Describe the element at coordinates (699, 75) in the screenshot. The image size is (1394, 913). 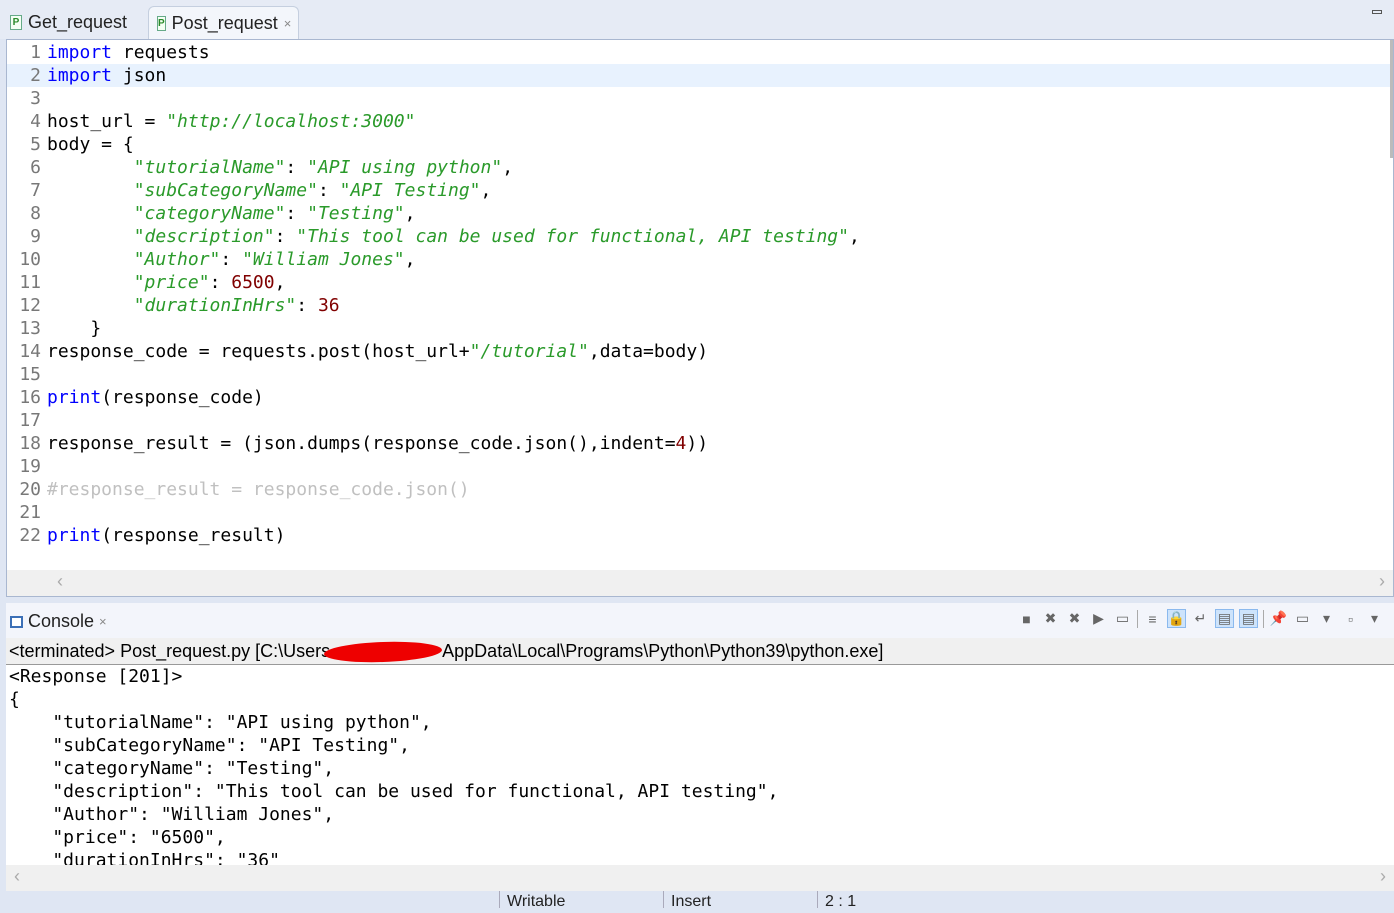
I see `code-line: 2 import json` at that location.